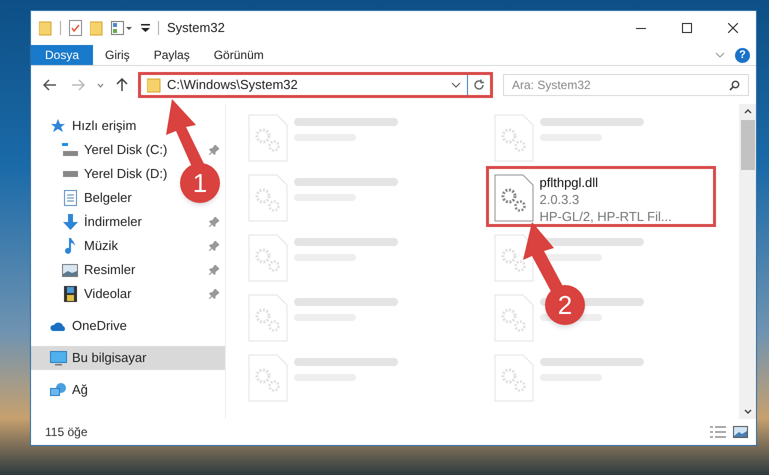  Describe the element at coordinates (70, 222) in the screenshot. I see `download-icon` at that location.